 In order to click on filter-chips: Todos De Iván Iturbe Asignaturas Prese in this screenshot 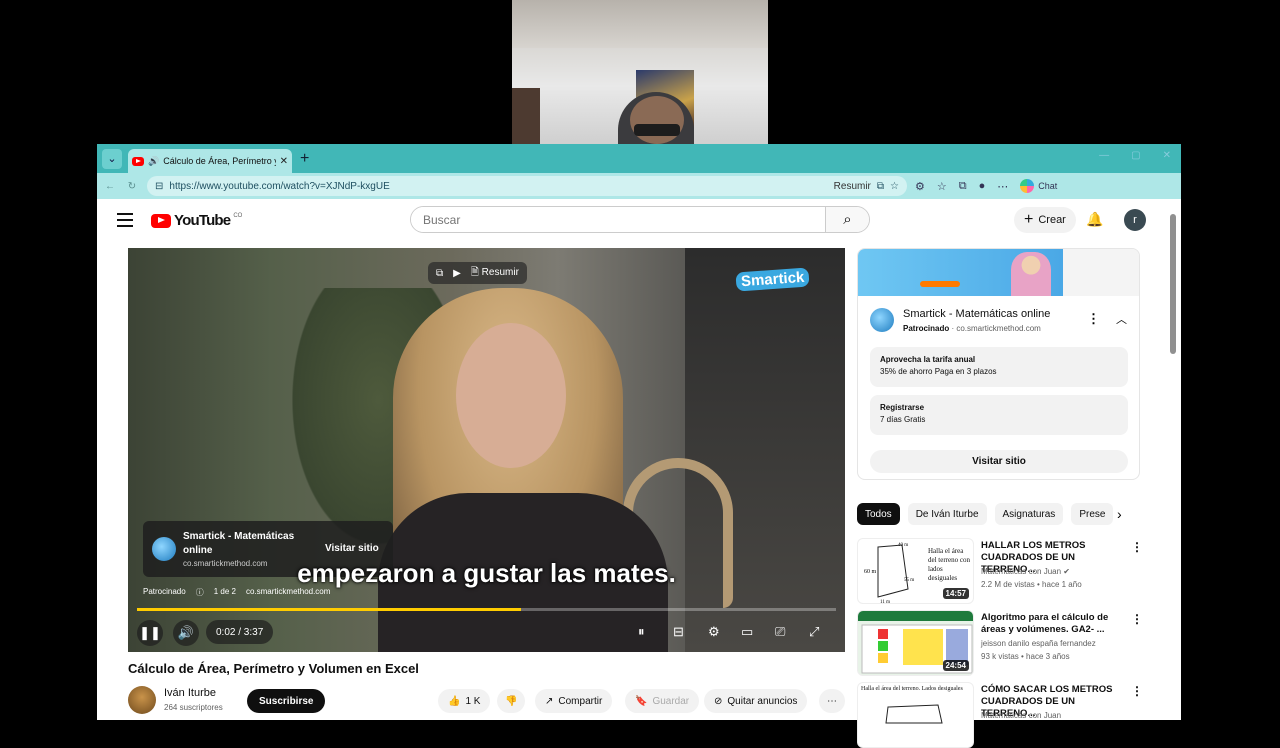, I will do `click(998, 514)`.